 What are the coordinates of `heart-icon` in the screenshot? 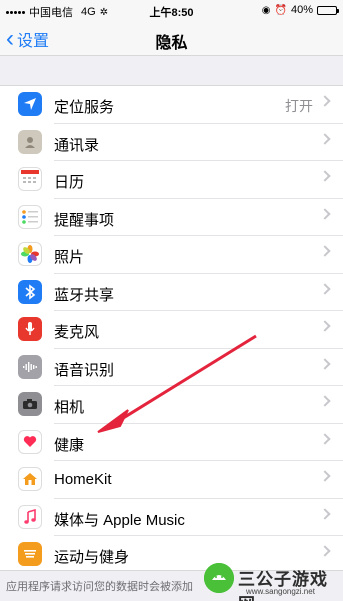 It's located at (30, 441).